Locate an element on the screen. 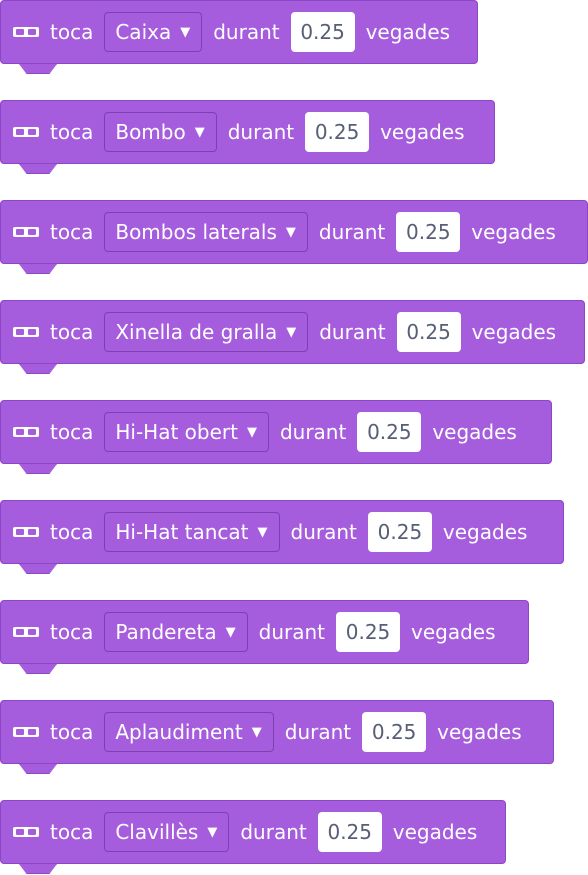 This screenshot has height=875, width=588. drum-dropdown: Xinella de gralla ▼ is located at coordinates (206, 332).